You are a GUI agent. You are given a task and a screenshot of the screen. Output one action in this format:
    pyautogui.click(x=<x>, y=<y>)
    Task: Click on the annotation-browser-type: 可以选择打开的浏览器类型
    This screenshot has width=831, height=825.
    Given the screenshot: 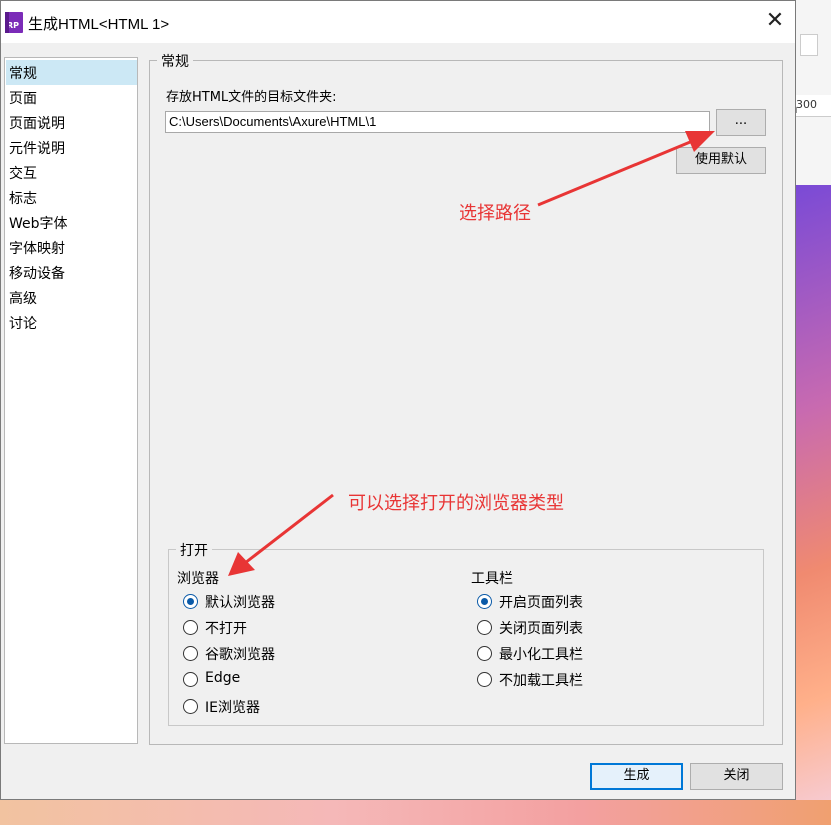 What is the action you would take?
    pyautogui.click(x=456, y=503)
    